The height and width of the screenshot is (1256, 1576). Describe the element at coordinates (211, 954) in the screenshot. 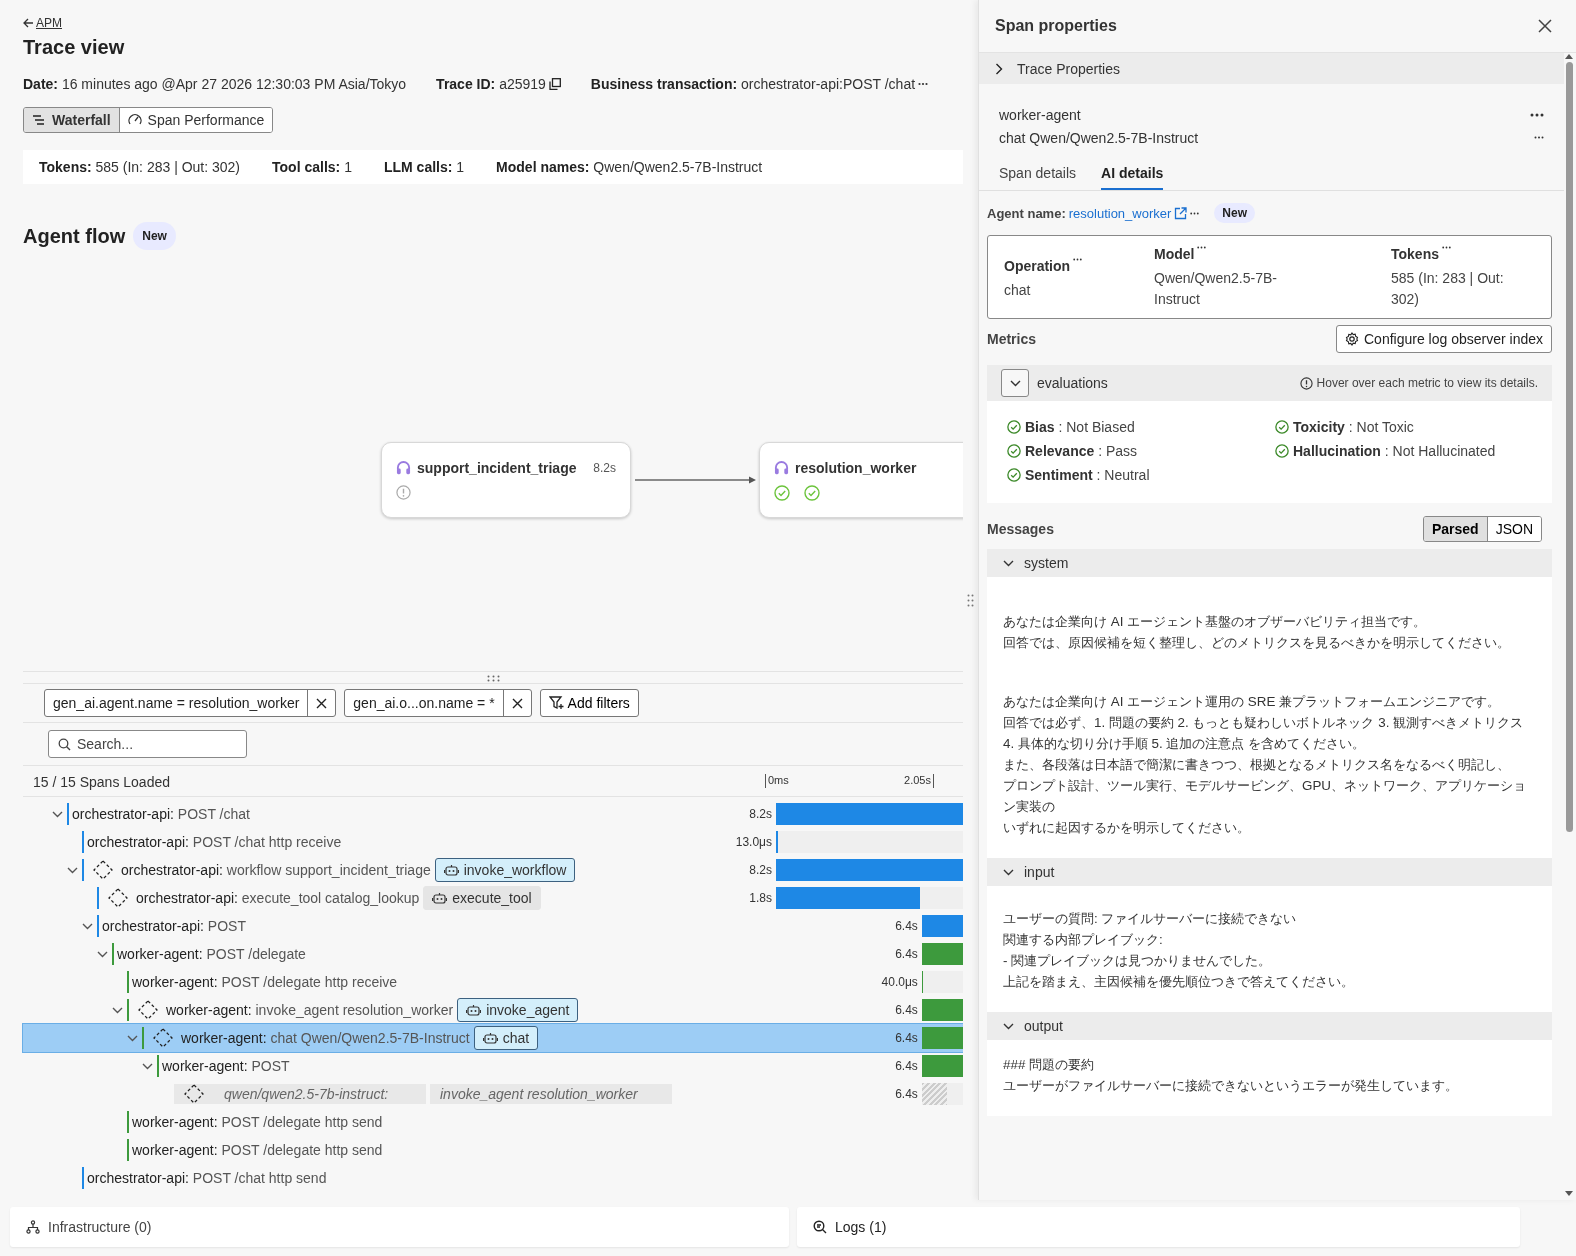

I see `span-name: worker-agent: POST /delegate` at that location.